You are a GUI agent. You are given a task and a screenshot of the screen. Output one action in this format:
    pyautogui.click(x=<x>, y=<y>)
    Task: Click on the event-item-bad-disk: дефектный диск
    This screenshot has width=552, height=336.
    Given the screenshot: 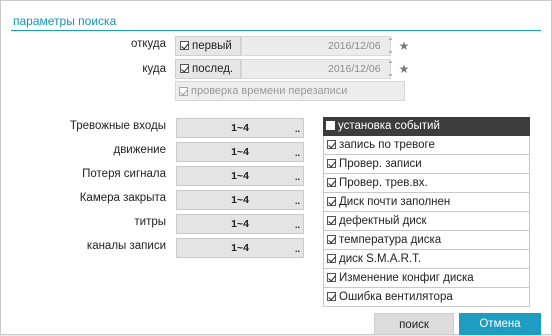 What is the action you would take?
    pyautogui.click(x=426, y=221)
    